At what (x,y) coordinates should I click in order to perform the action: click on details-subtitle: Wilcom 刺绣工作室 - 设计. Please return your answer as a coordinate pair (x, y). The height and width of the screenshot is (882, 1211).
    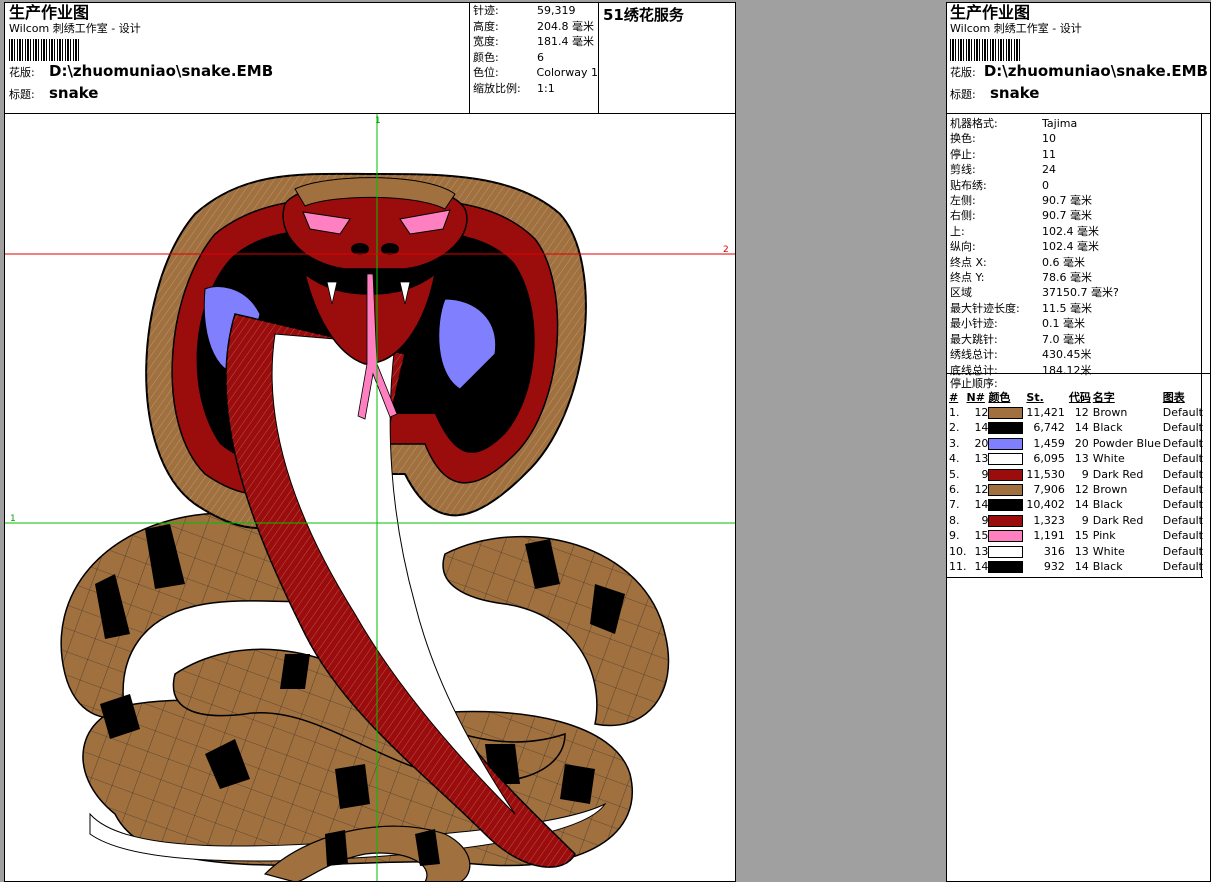
    Looking at the image, I should click on (1016, 28).